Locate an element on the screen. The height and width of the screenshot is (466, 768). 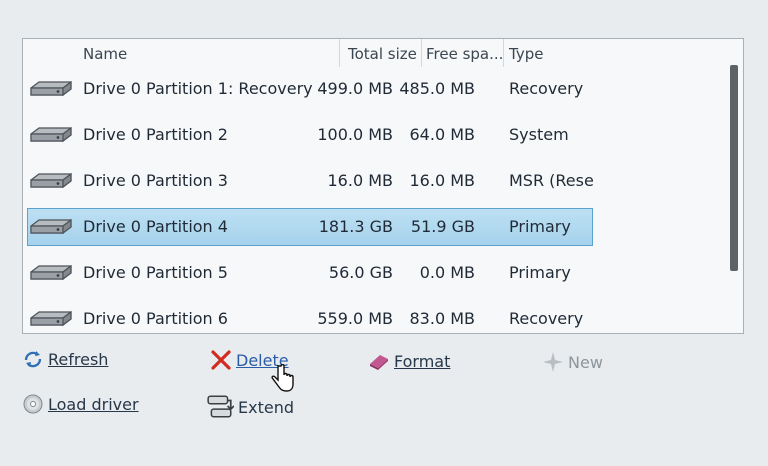
vertical-scrollbar is located at coordinates (733, 186).